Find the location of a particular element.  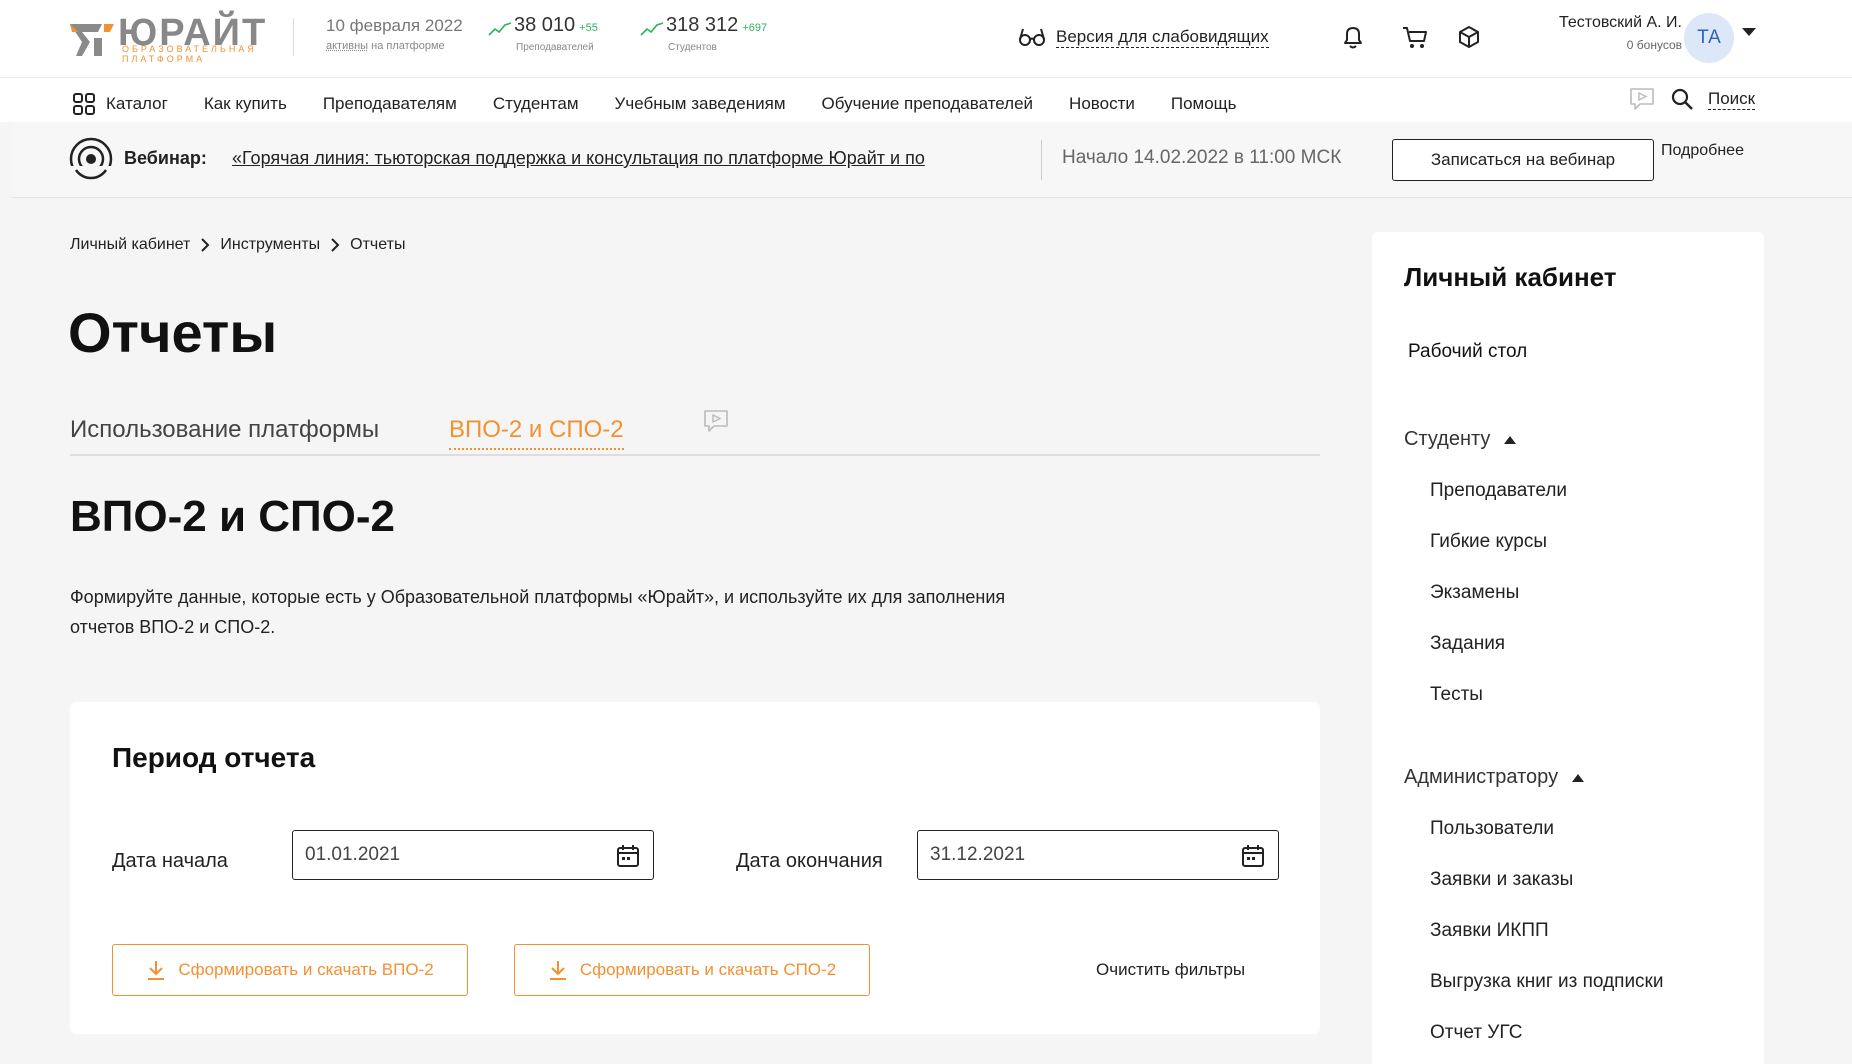

logo-subtitle: ОБРАЗОВАТЕЛЬНАЯ ПЛАТФОРМА is located at coordinates (189, 54).